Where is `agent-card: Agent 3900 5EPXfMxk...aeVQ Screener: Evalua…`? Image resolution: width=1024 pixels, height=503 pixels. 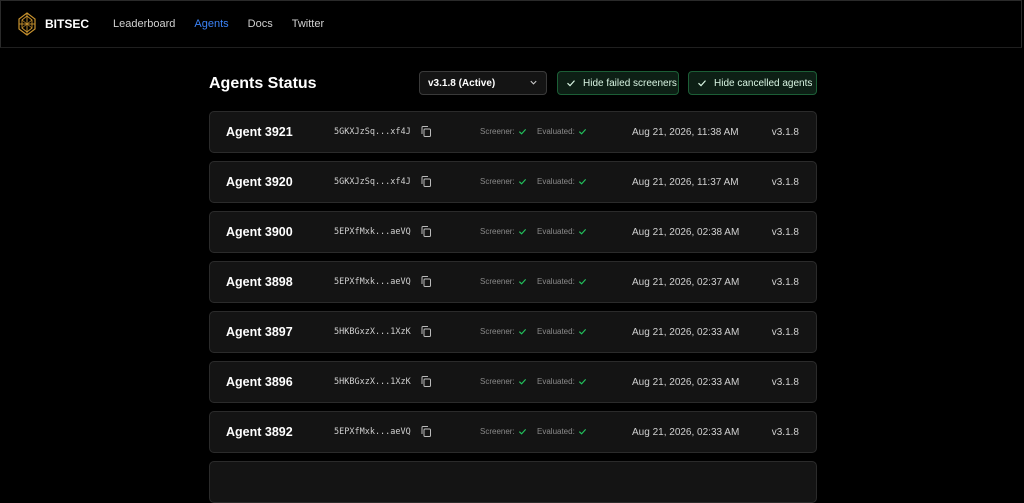 agent-card: Agent 3900 5EPXfMxk...aeVQ Screener: Evalua… is located at coordinates (513, 232).